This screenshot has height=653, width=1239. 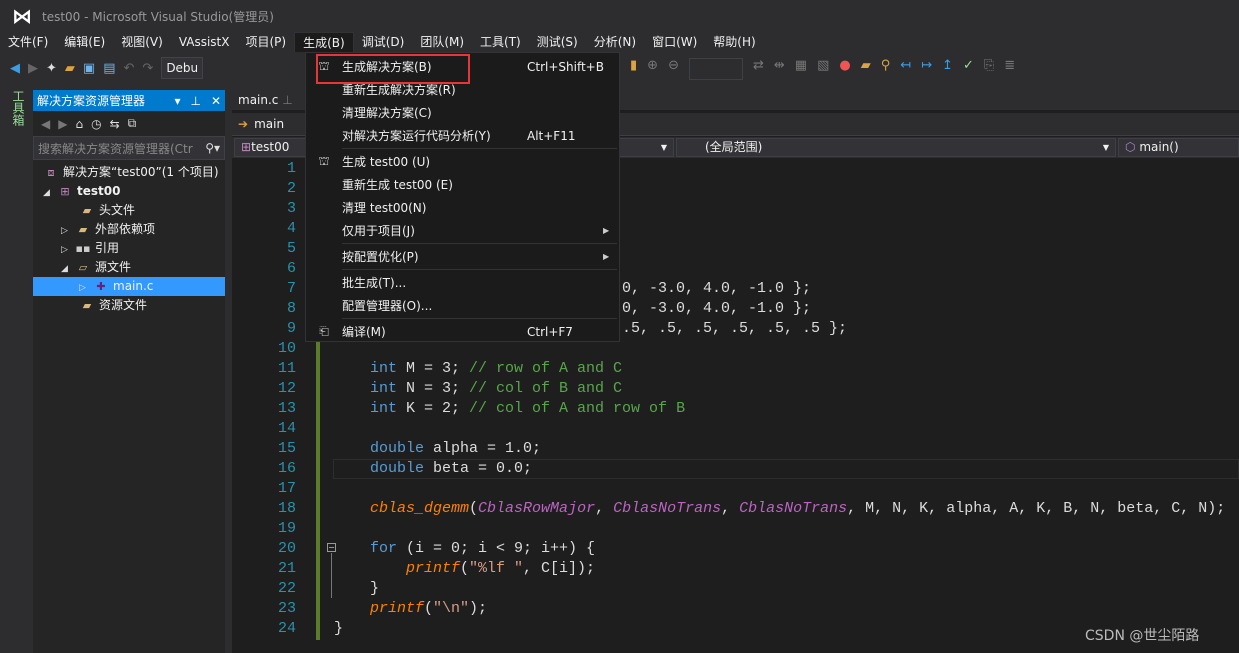 I want to click on menu-help: 帮助(H), so click(x=734, y=42).